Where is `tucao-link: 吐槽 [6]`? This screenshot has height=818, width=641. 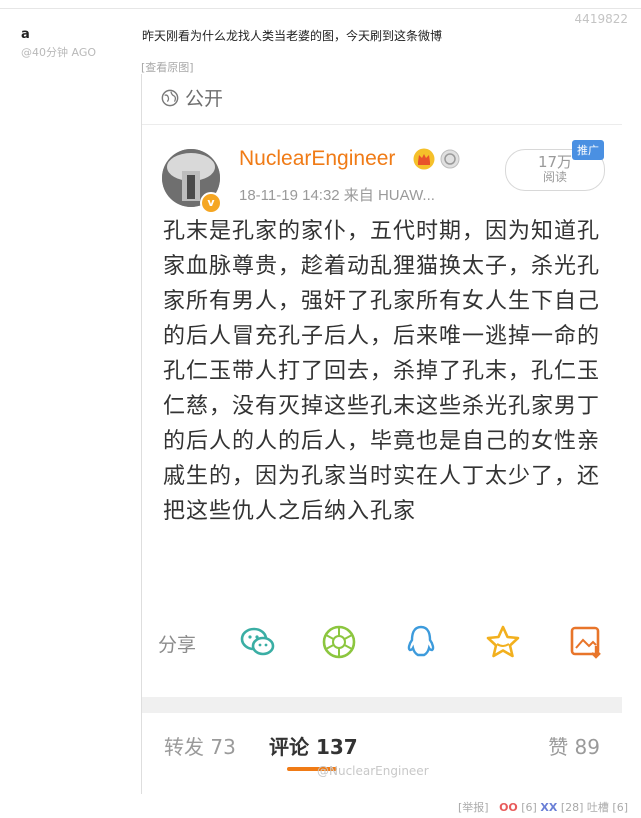
tucao-link: 吐槽 [6] is located at coordinates (607, 807).